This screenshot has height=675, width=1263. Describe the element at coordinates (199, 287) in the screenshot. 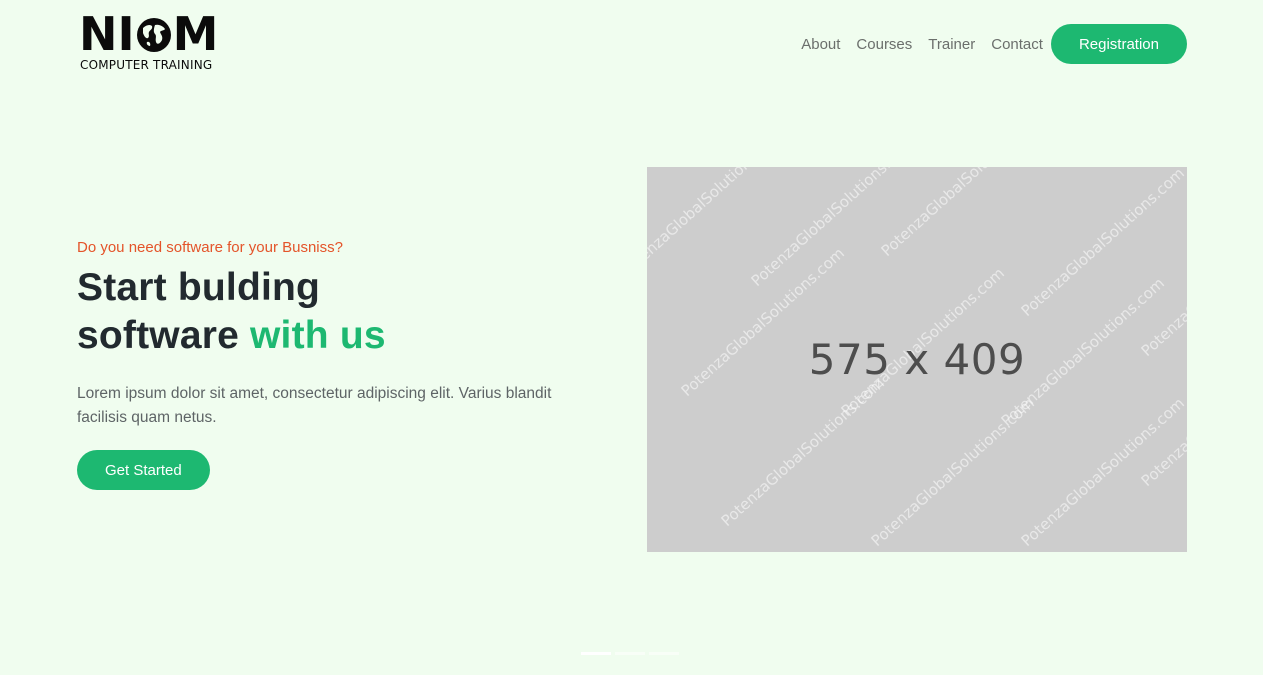

I see `hero-headline-line1: Start bulding` at that location.